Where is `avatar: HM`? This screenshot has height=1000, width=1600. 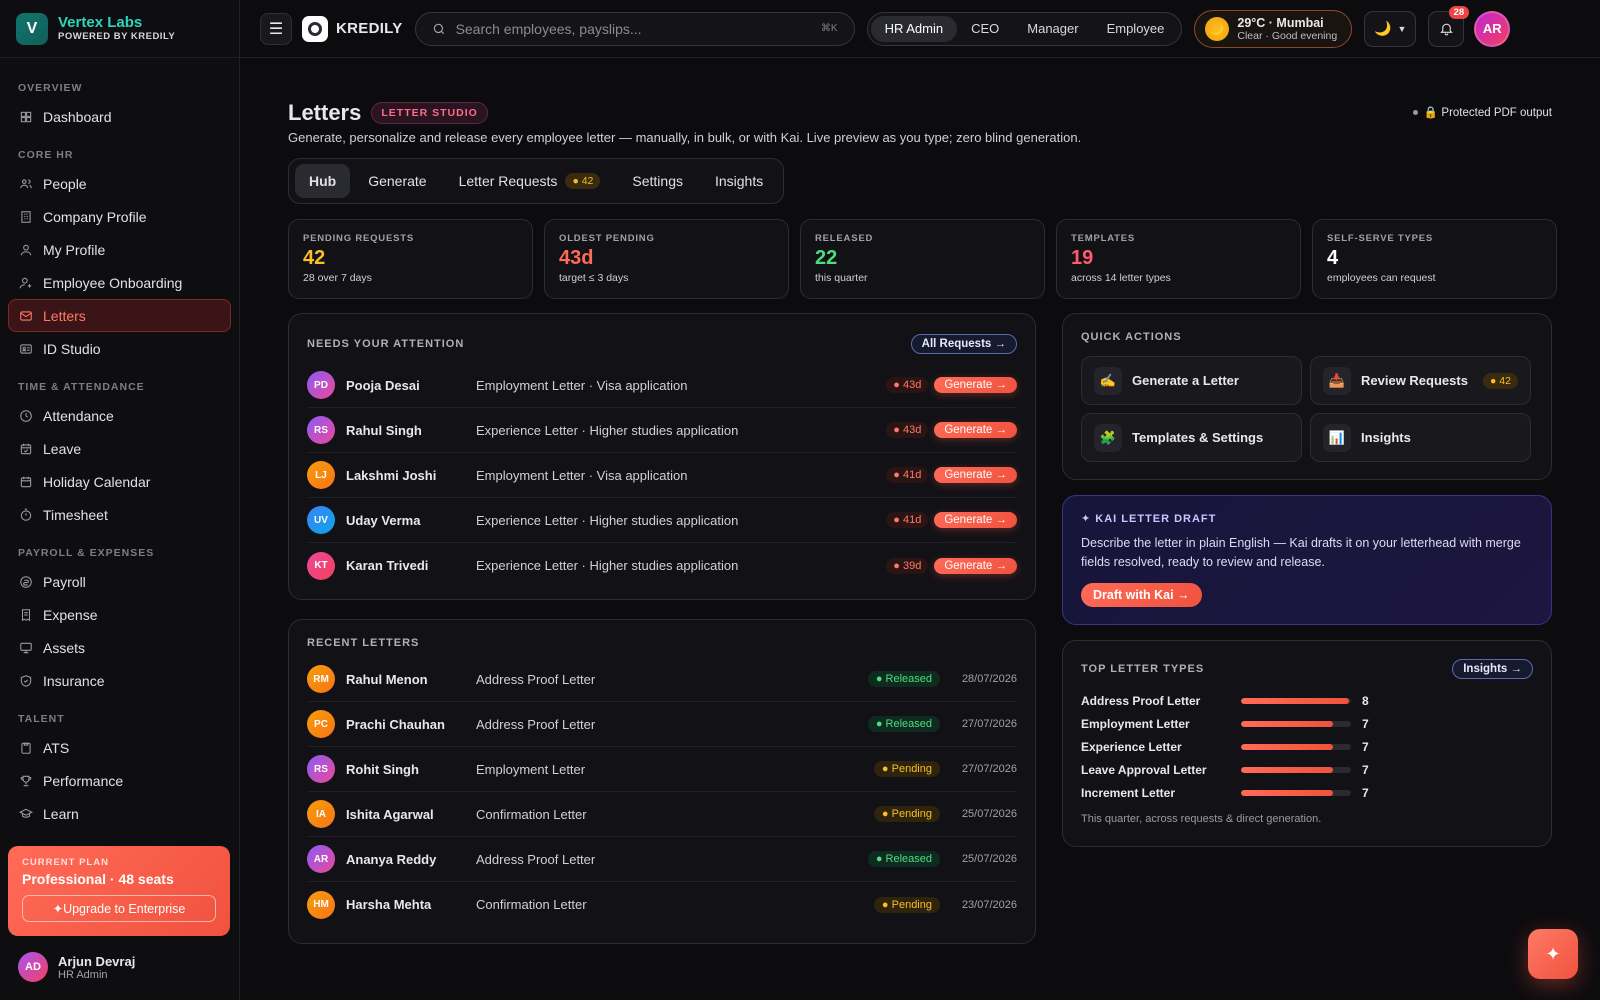 avatar: HM is located at coordinates (321, 904).